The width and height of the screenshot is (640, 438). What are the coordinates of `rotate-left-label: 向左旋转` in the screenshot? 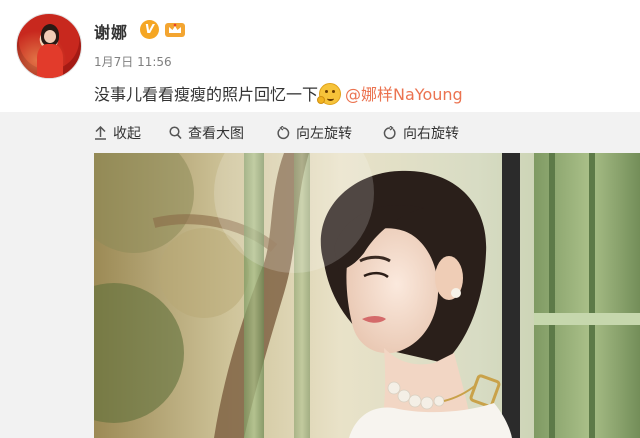 It's located at (324, 134).